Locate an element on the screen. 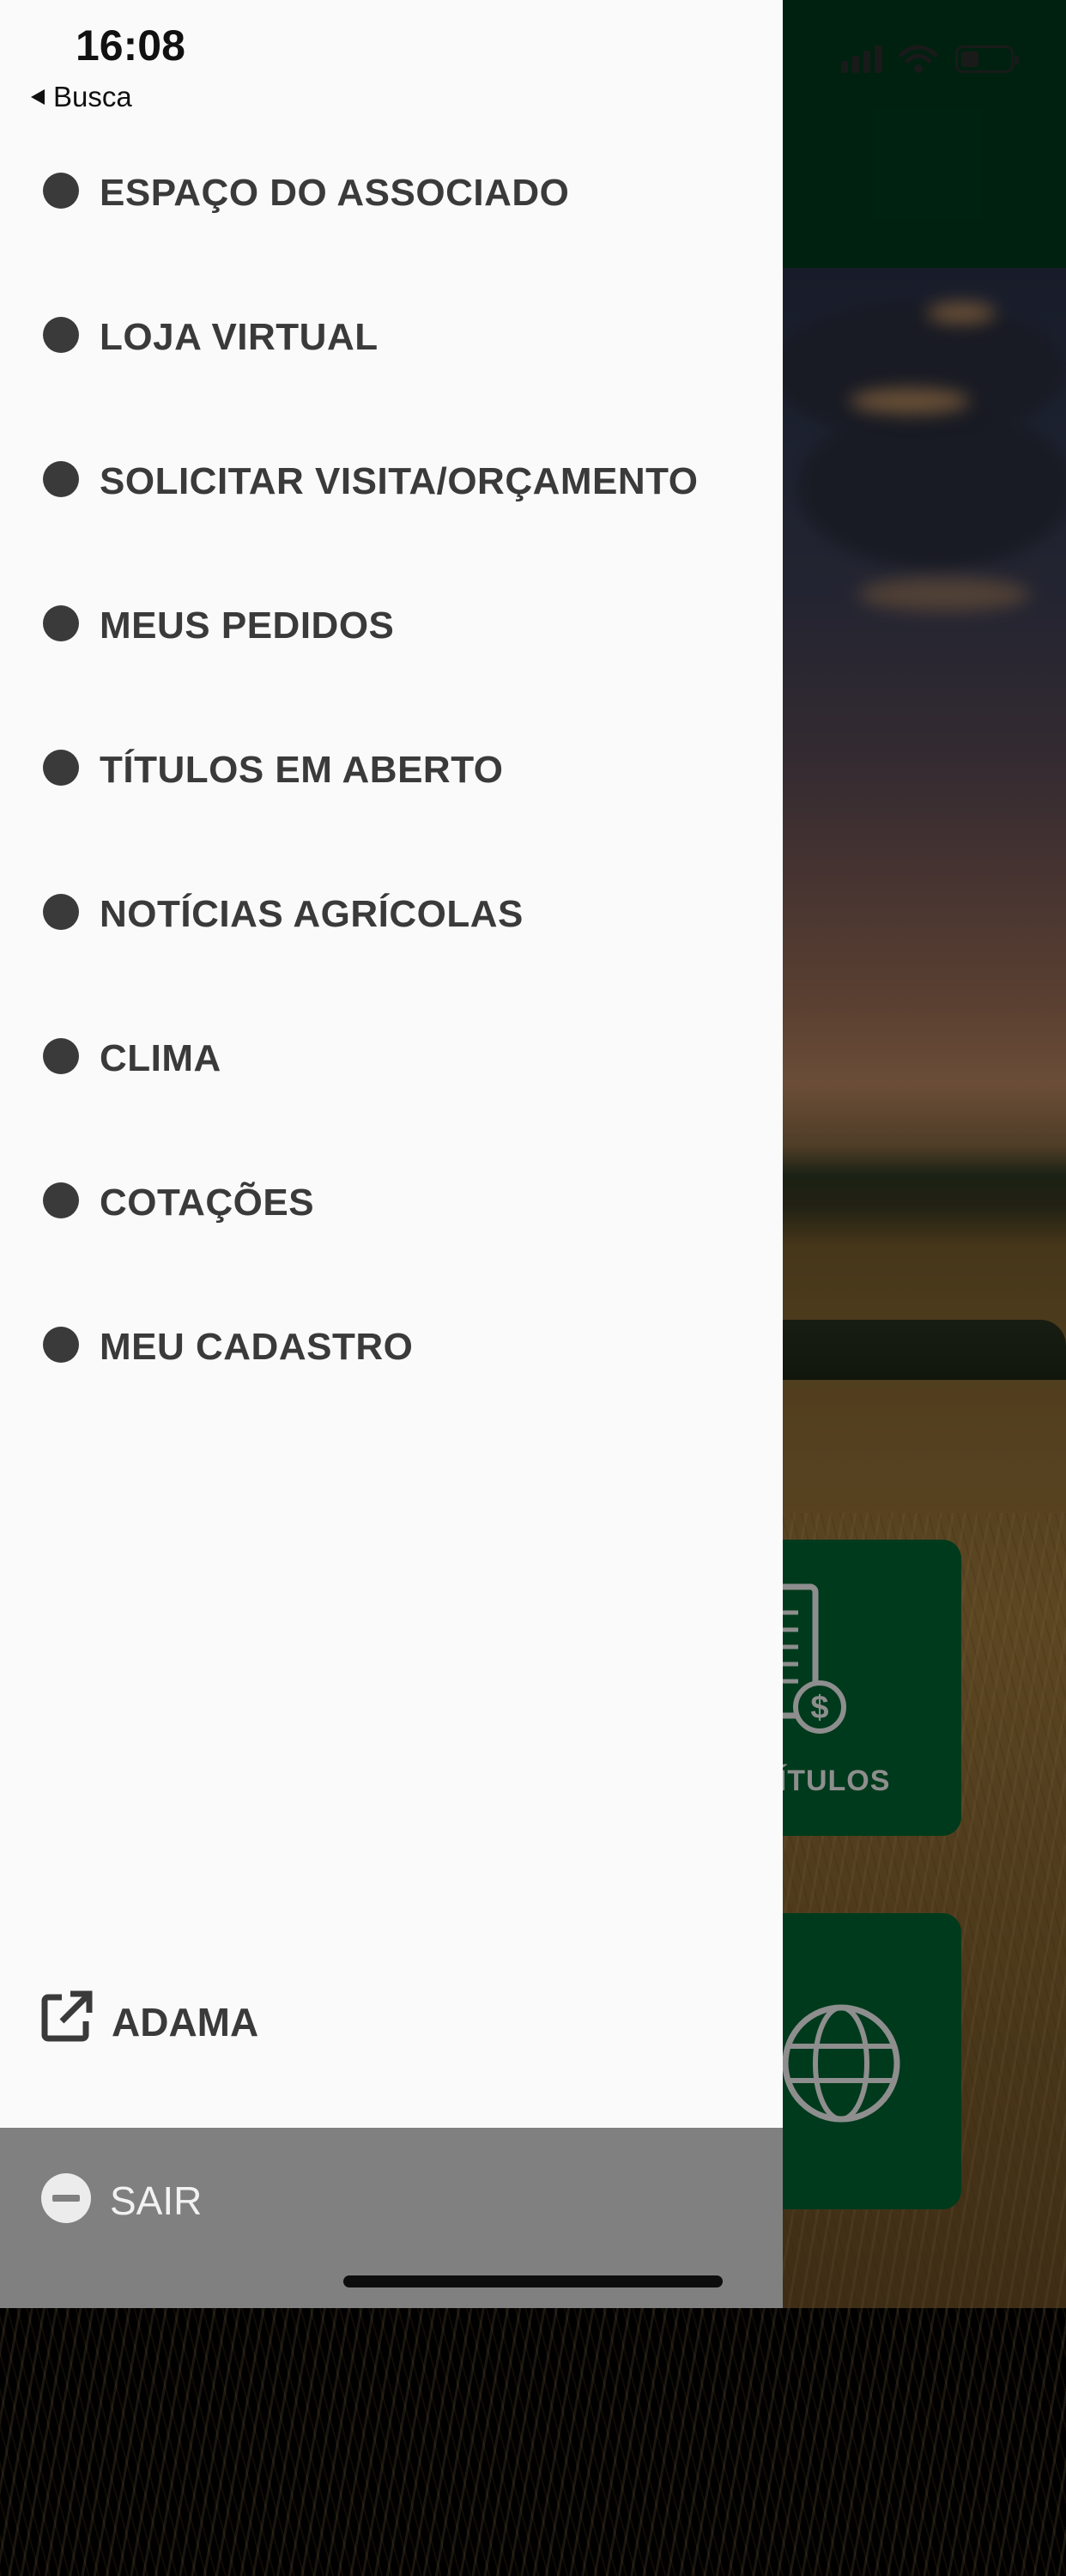 The width and height of the screenshot is (1066, 2576). menu-item-clima: CLIMA is located at coordinates (392, 1056).